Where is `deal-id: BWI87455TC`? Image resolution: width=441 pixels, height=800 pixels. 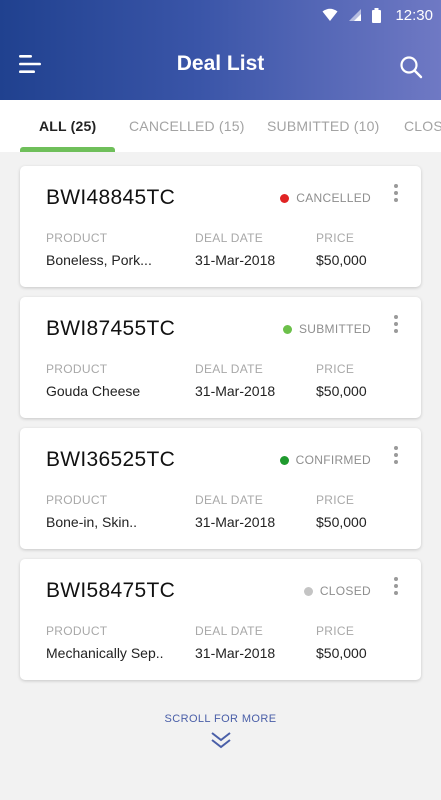 deal-id: BWI87455TC is located at coordinates (111, 328).